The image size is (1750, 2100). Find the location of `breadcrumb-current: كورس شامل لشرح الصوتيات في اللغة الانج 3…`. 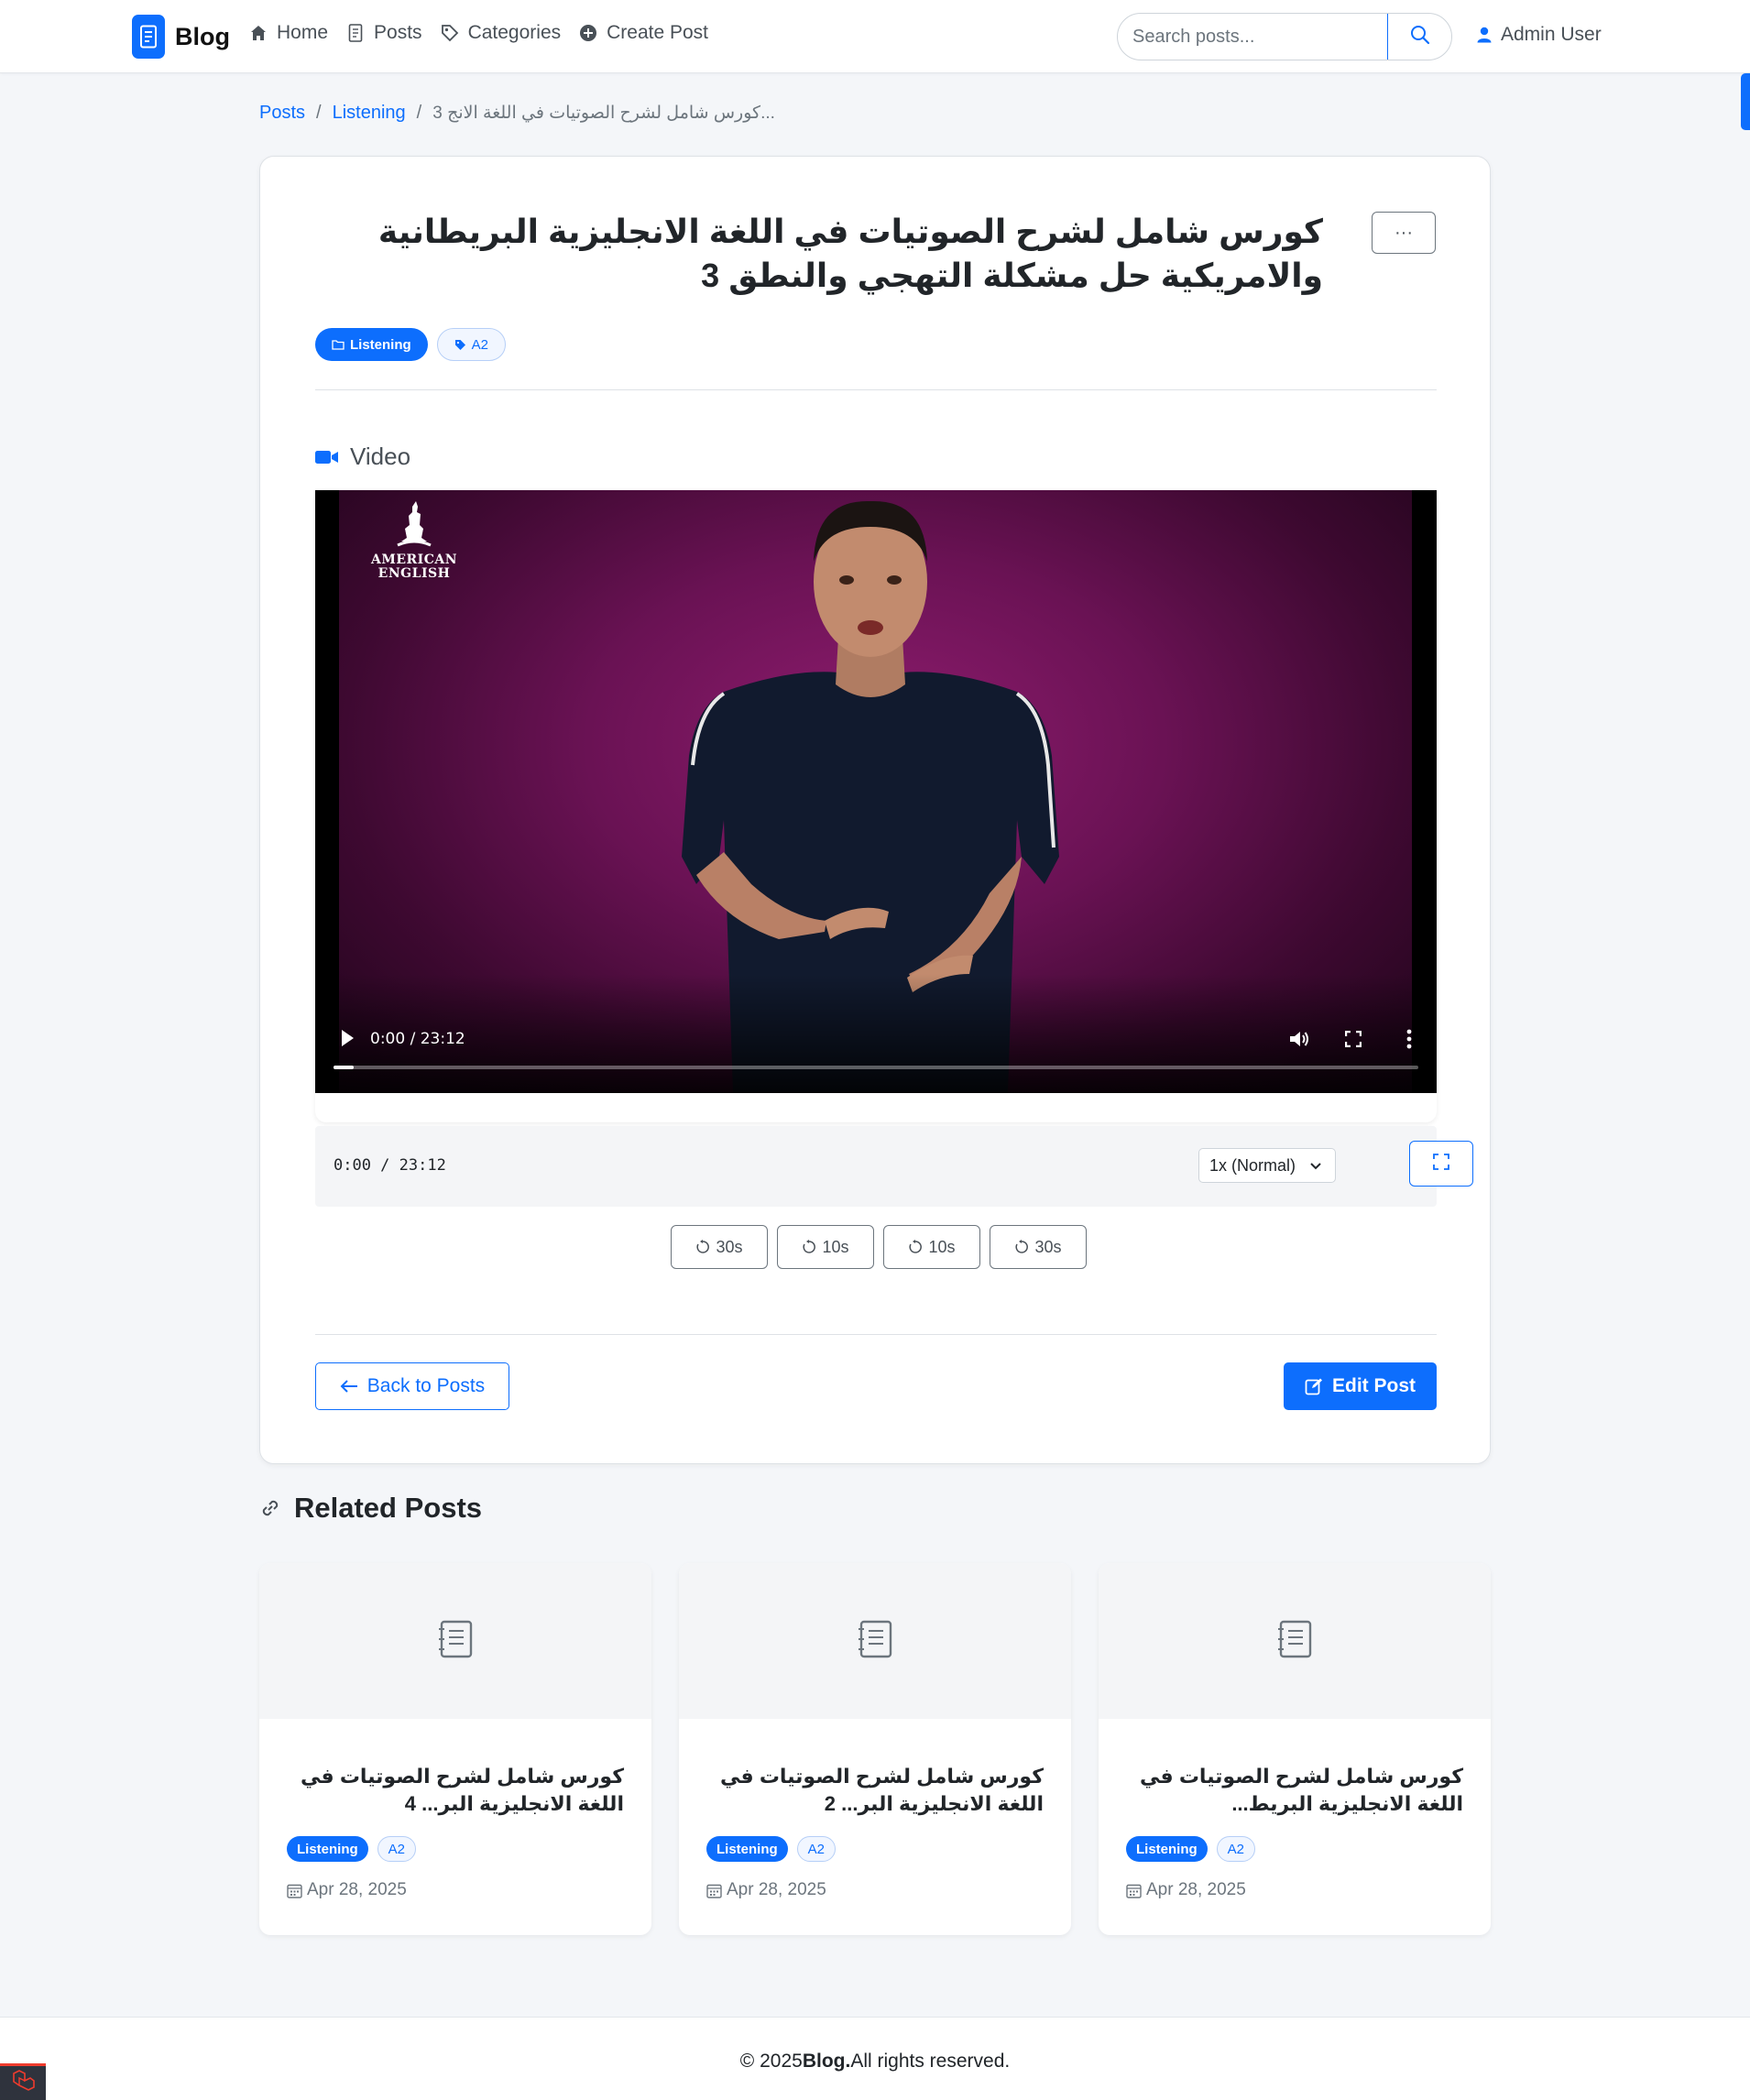

breadcrumb-current: كورس شامل لشرح الصوتيات في اللغة الانج 3… is located at coordinates (603, 113).